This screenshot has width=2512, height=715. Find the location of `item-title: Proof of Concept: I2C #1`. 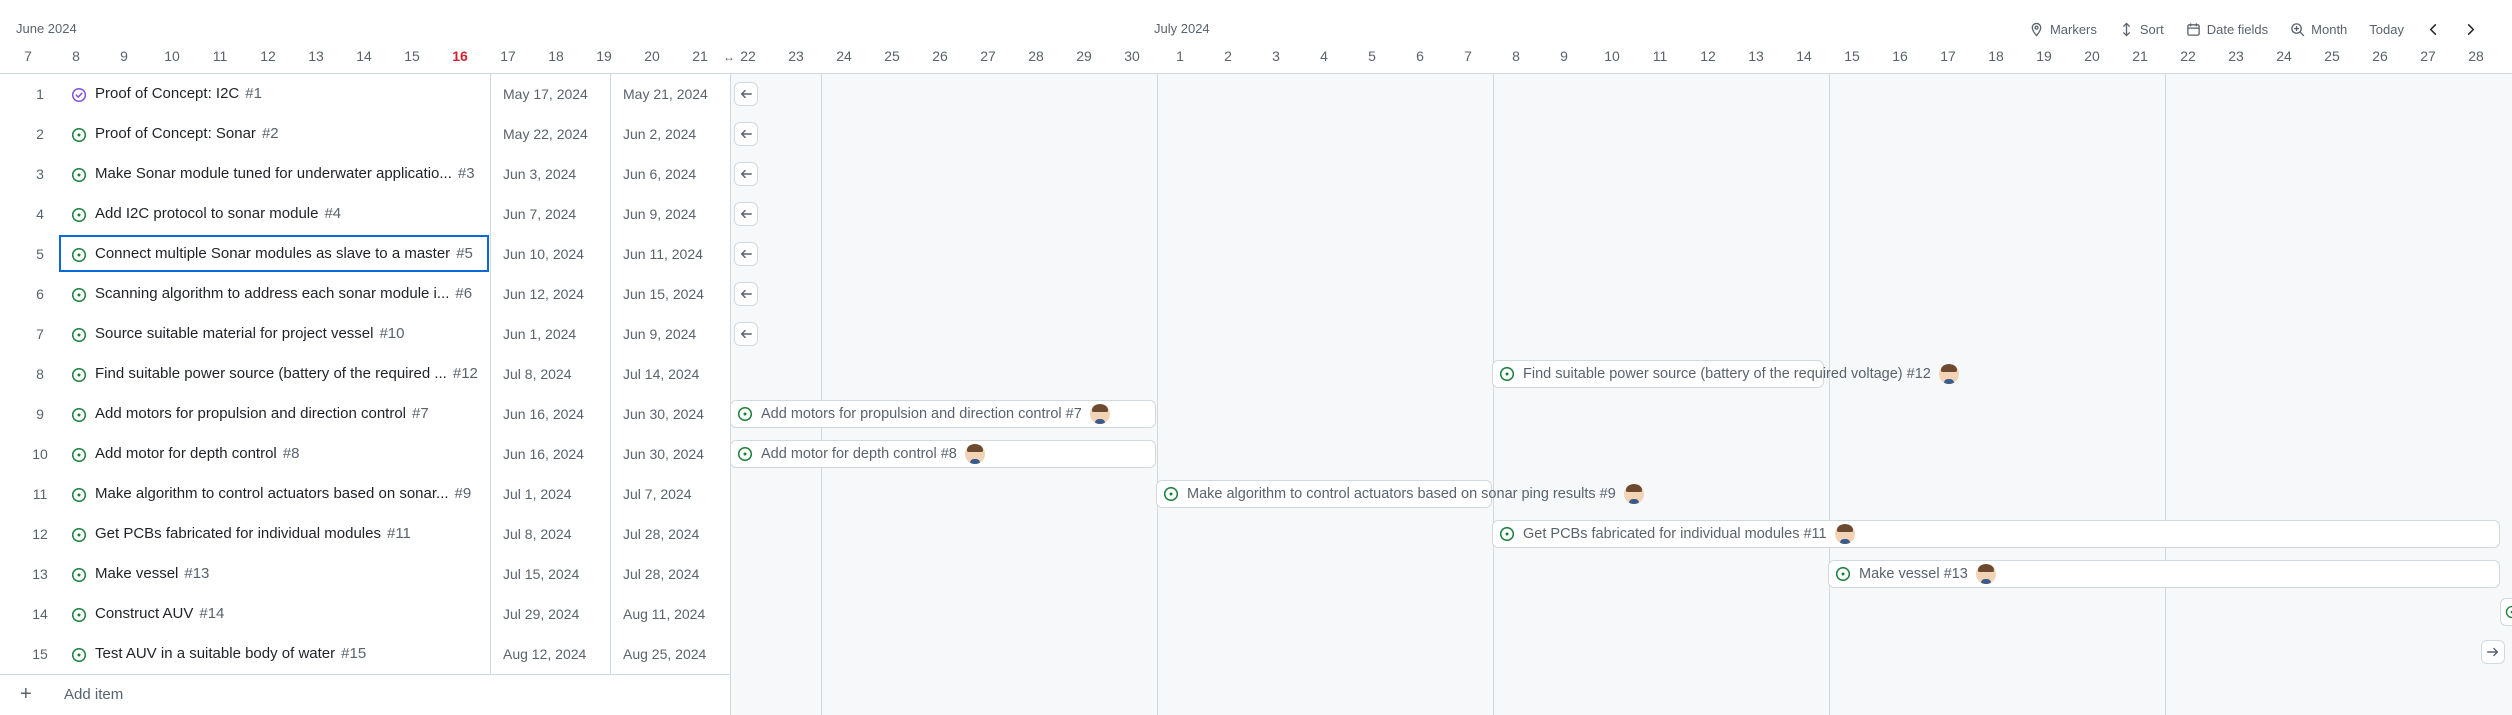

item-title: Proof of Concept: I2C #1 is located at coordinates (292, 93).